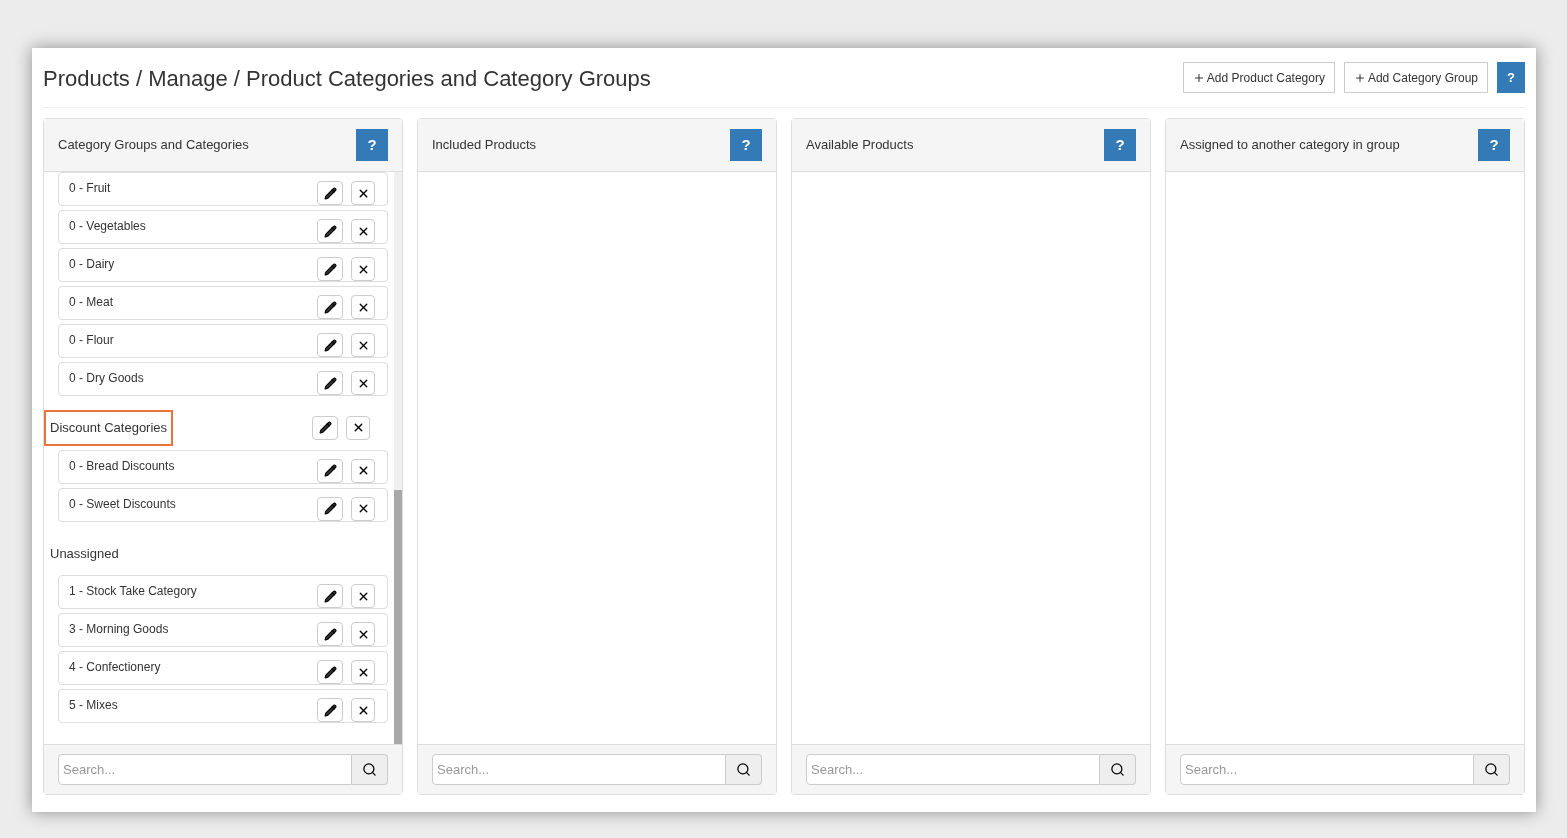 This screenshot has height=838, width=1567. I want to click on category-item: 3 - Morning Goods, so click(223, 630).